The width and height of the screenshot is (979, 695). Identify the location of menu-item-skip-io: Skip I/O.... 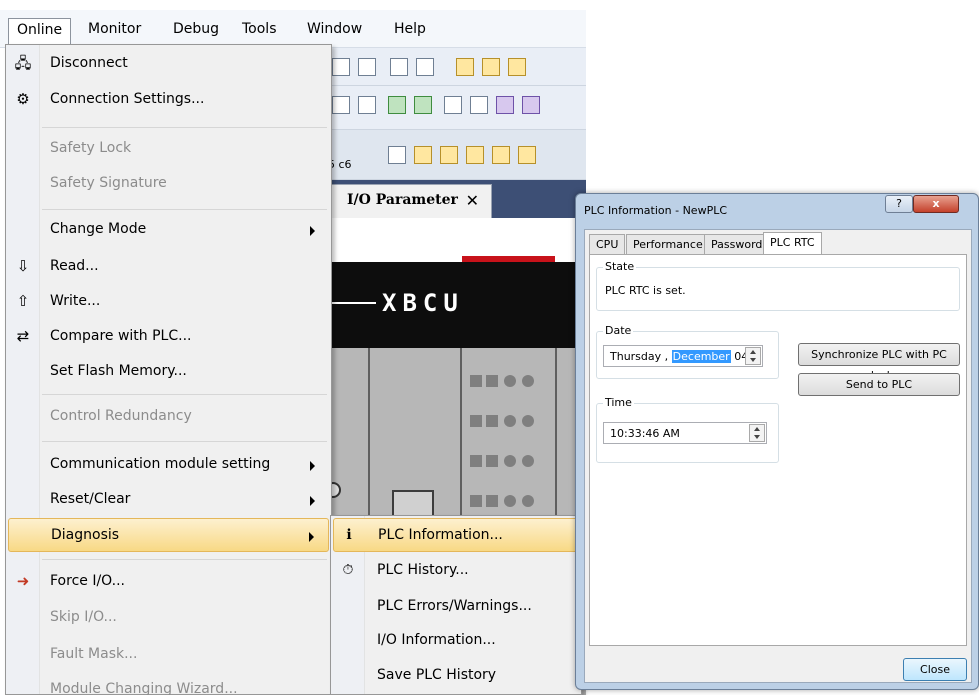
(168, 618).